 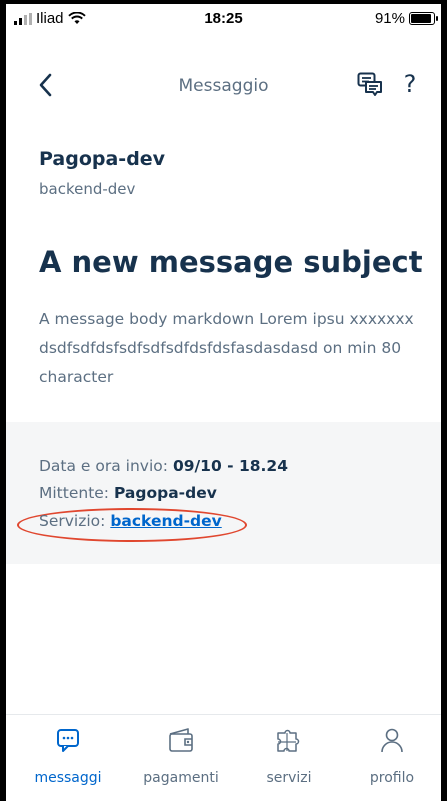 I want to click on send-date-label: Data e ora invio:, so click(x=106, y=466).